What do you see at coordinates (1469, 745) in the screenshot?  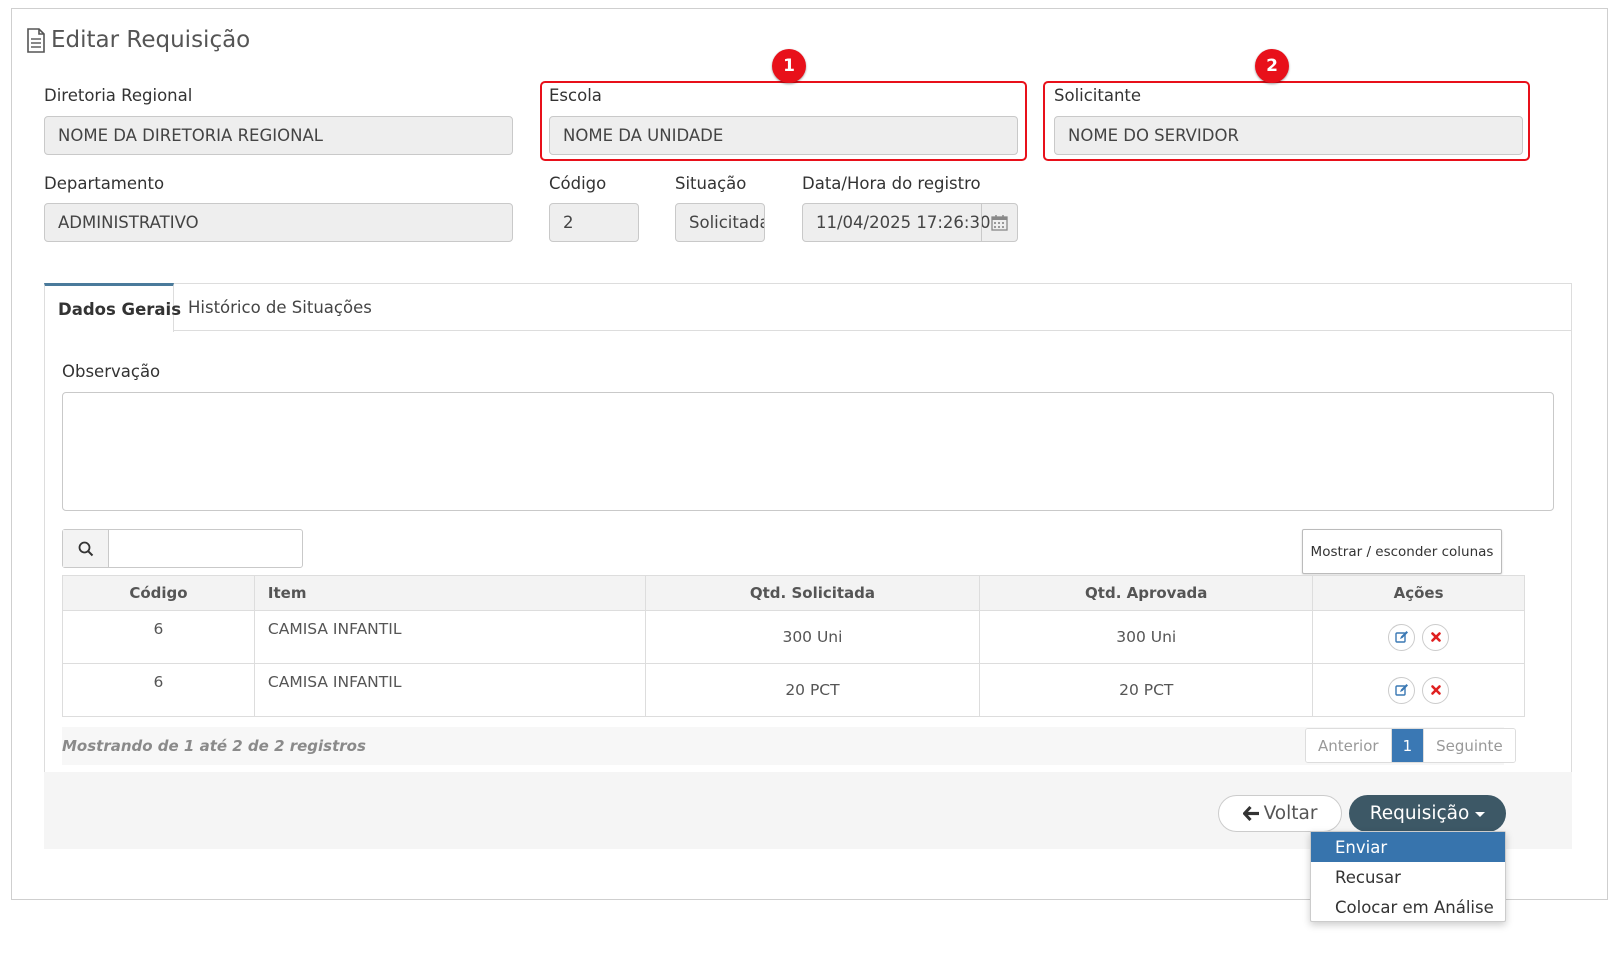 I see `pagination-next: Seguinte` at bounding box center [1469, 745].